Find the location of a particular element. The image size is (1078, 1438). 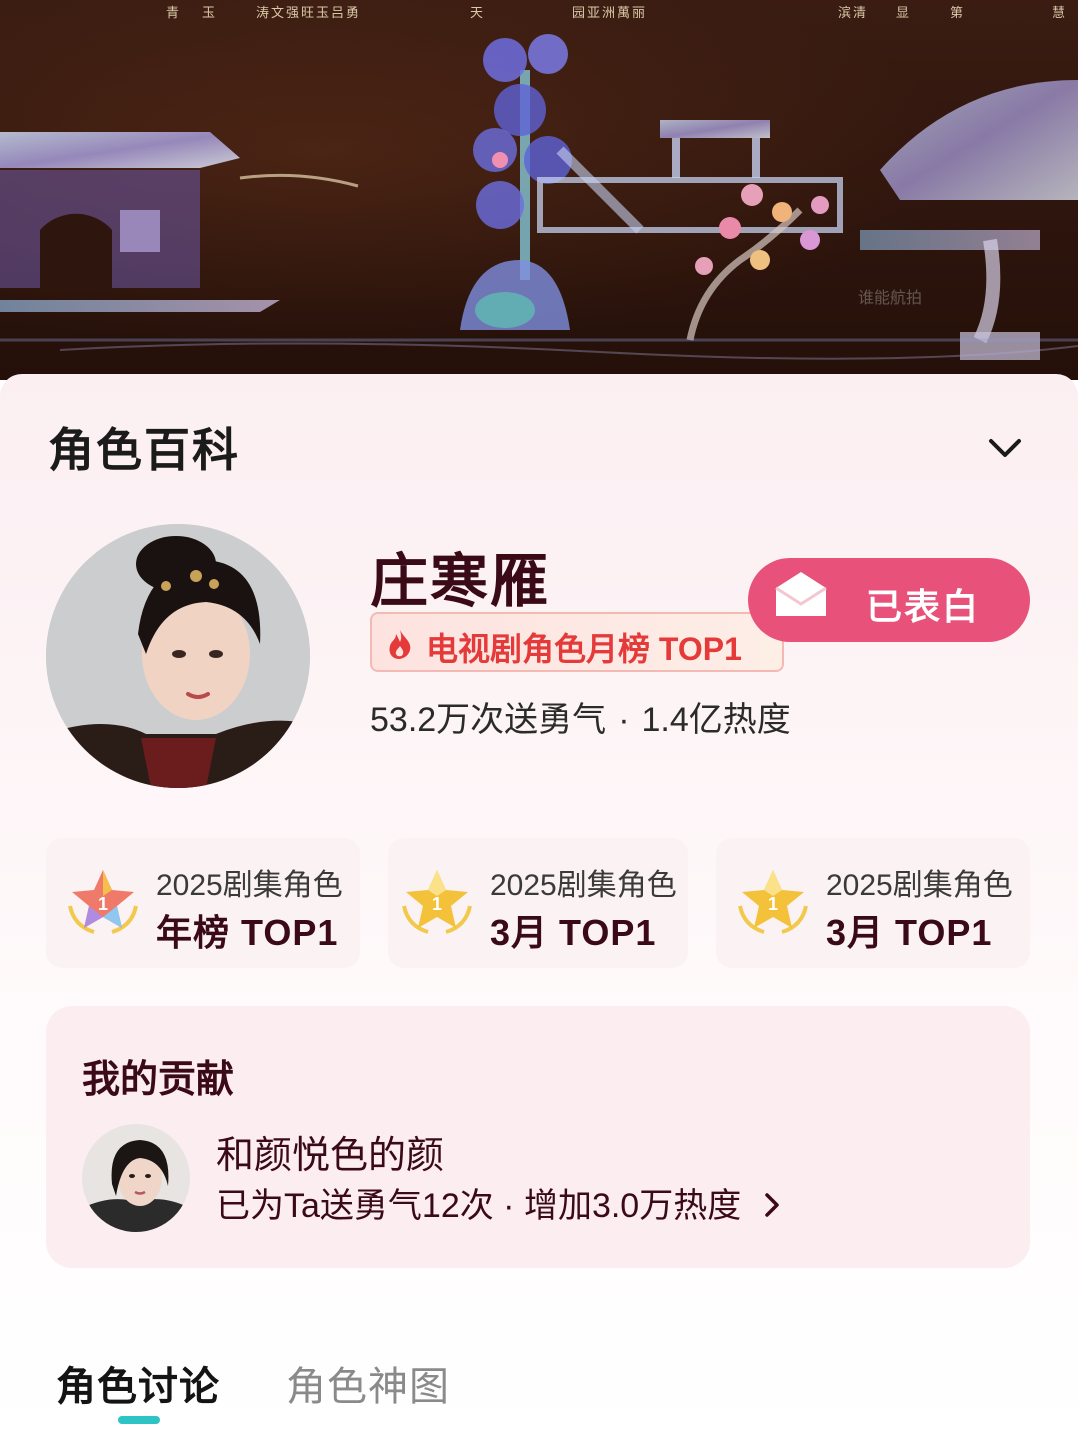

medal-rainbow-icon: 1 is located at coordinates (103, 902).